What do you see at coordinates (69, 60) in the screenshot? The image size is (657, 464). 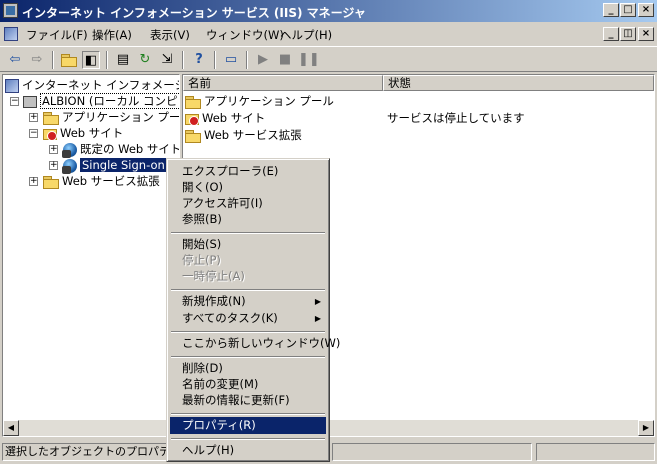 I see `up-folder-icon` at bounding box center [69, 60].